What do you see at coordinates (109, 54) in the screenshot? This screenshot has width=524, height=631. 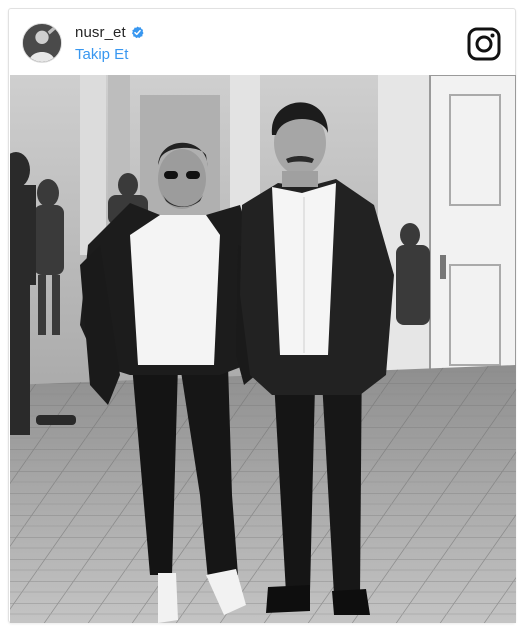 I see `follow-link: Takip Et` at bounding box center [109, 54].